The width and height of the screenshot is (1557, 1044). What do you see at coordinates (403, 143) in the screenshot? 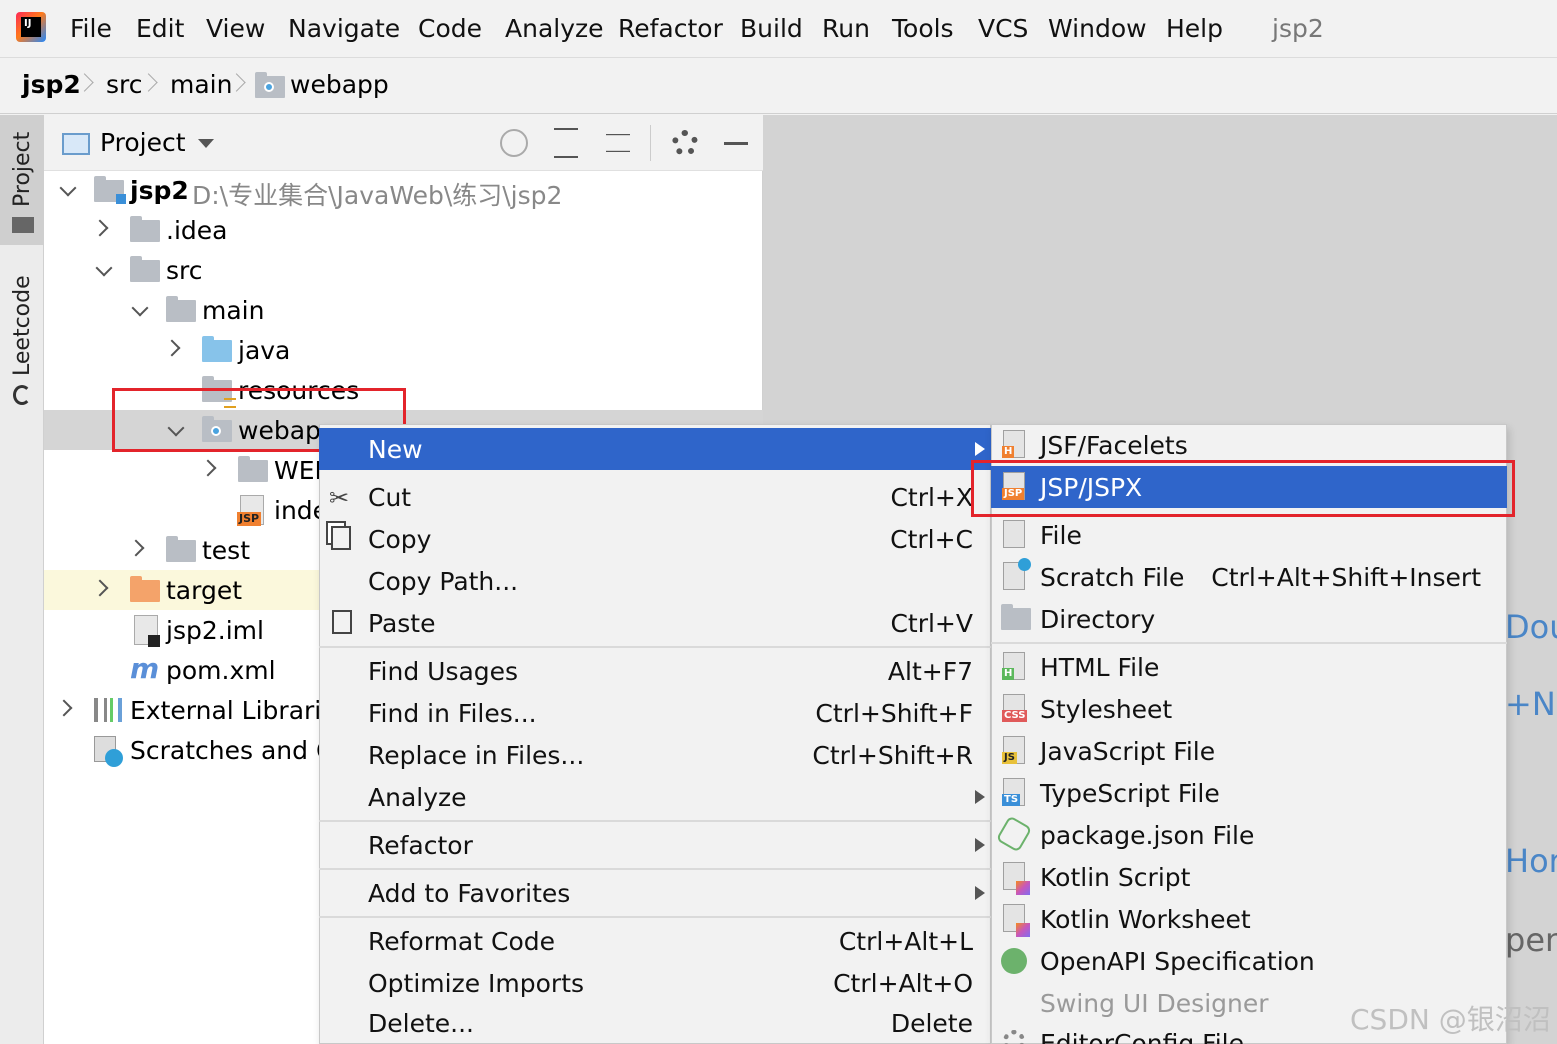
I see `project-panel-header: Project` at bounding box center [403, 143].